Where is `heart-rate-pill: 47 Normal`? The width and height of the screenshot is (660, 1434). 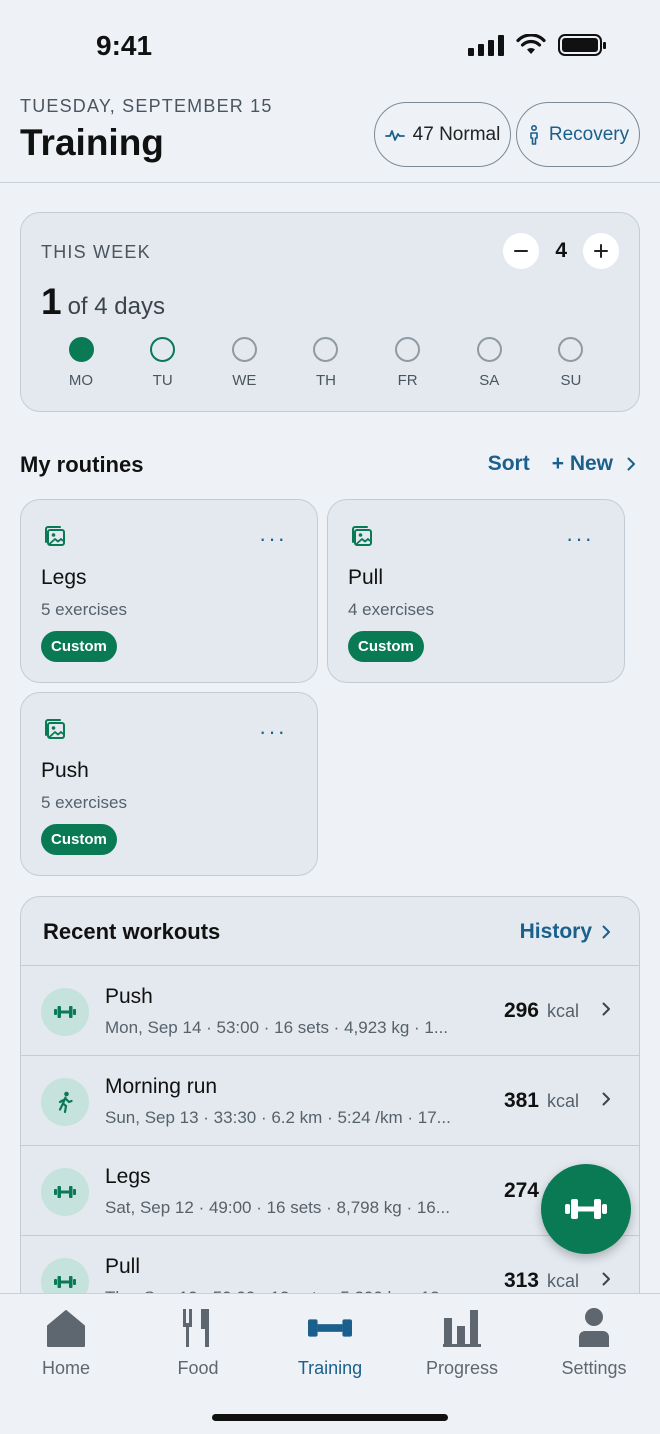 heart-rate-pill: 47 Normal is located at coordinates (442, 134).